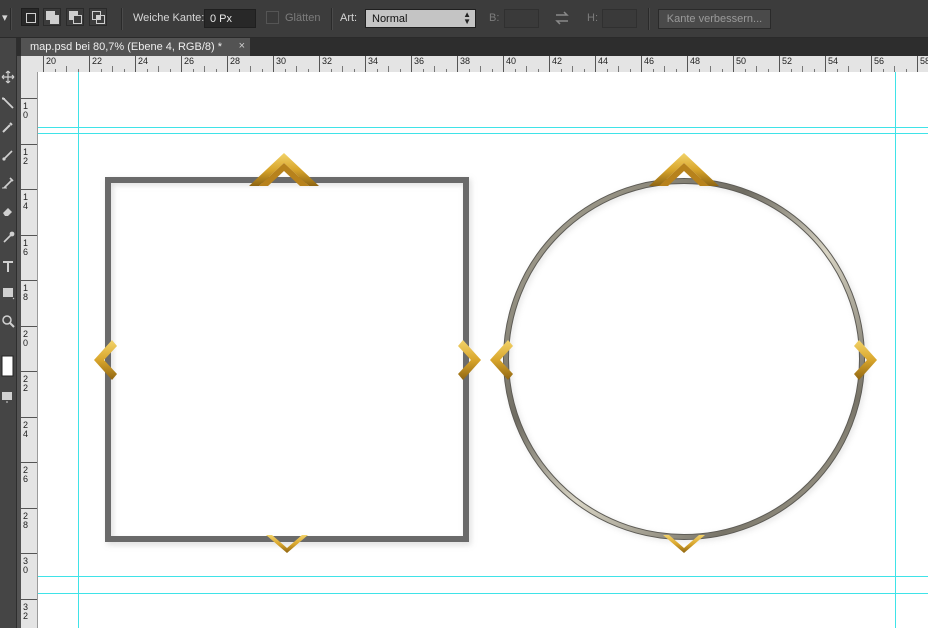 This screenshot has height=628, width=928. Describe the element at coordinates (420, 18) in the screenshot. I see `style-select: Normal ▲ ▼` at that location.